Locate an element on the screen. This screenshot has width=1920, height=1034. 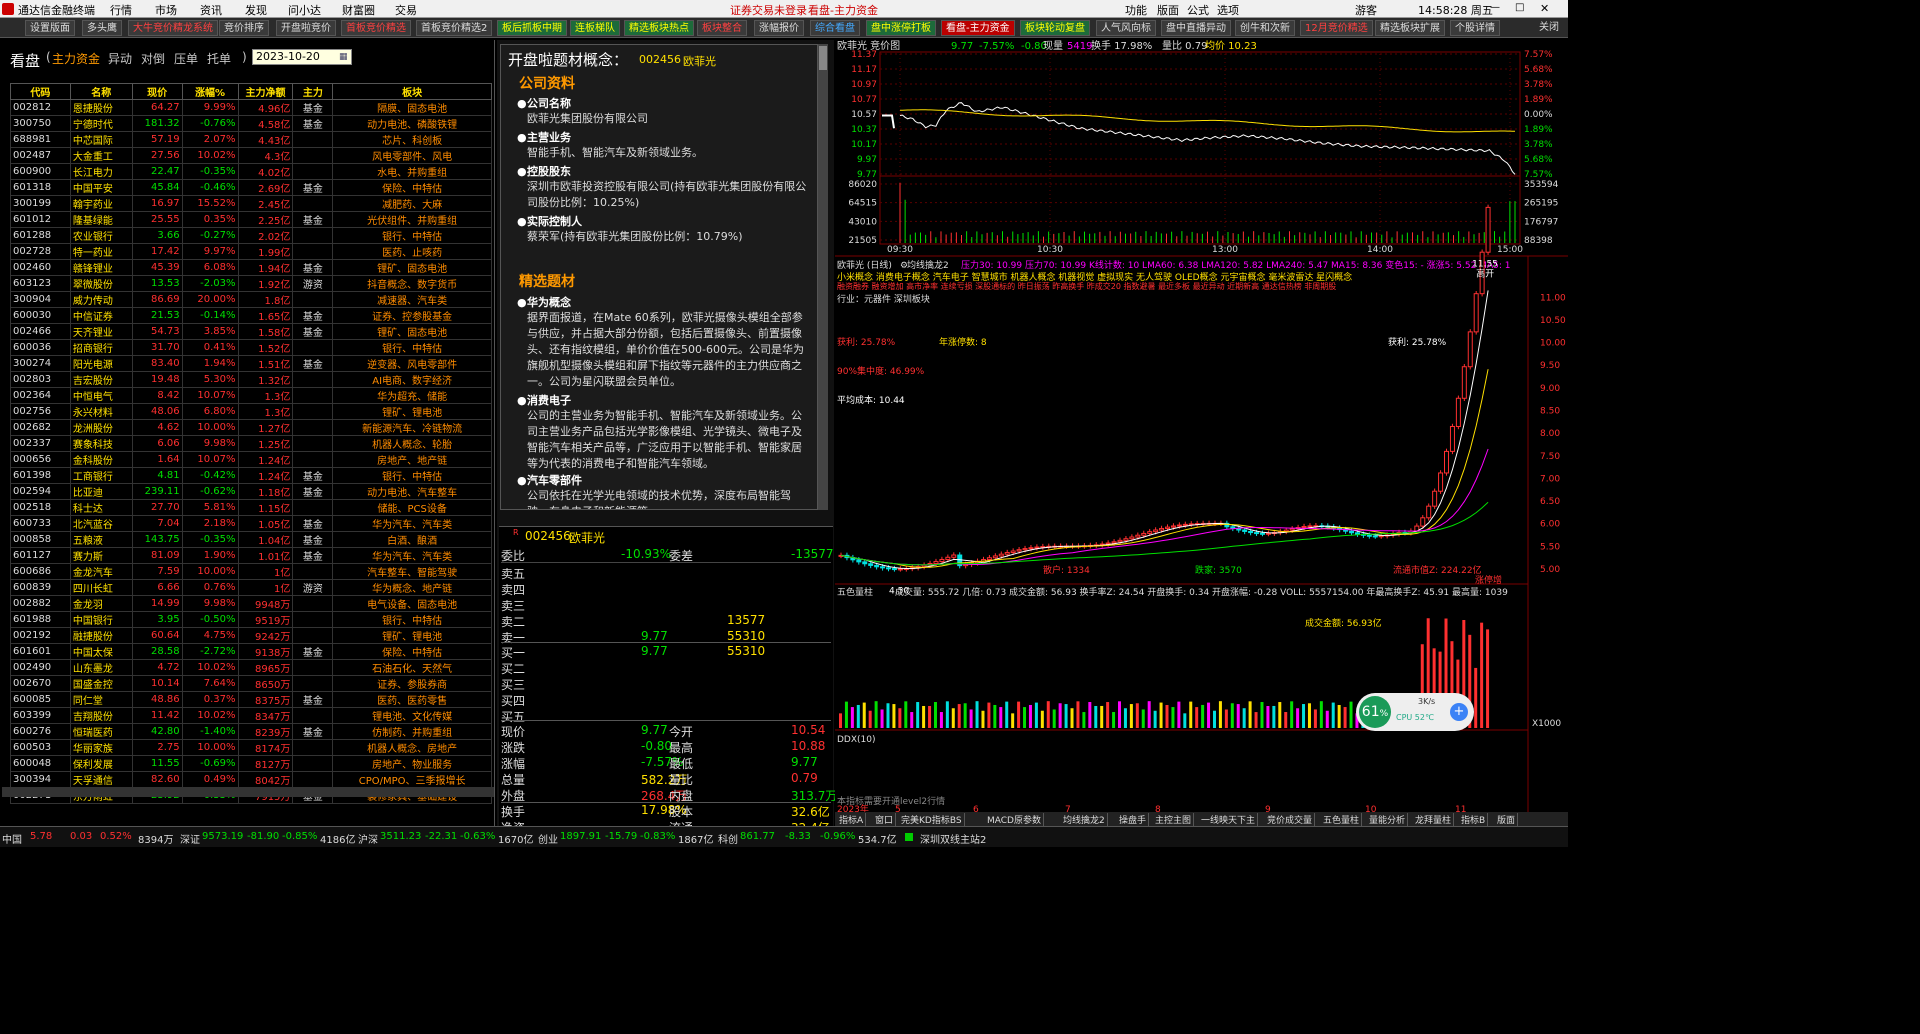
table-row: 000858 五粮液 143.75 -0.35% 1.04亿 基金 白酒、酿酒 is located at coordinates (251, 539).